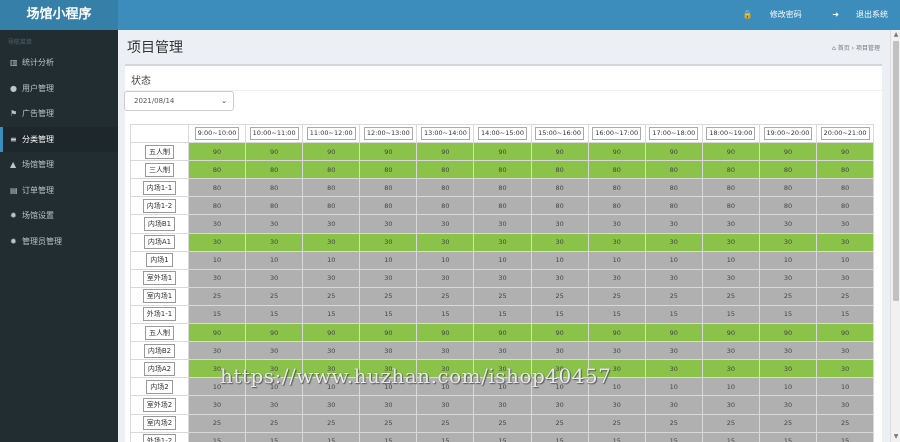 This screenshot has width=900, height=442. Describe the element at coordinates (159, 224) in the screenshot. I see `venue-name-button: 内场B1` at that location.